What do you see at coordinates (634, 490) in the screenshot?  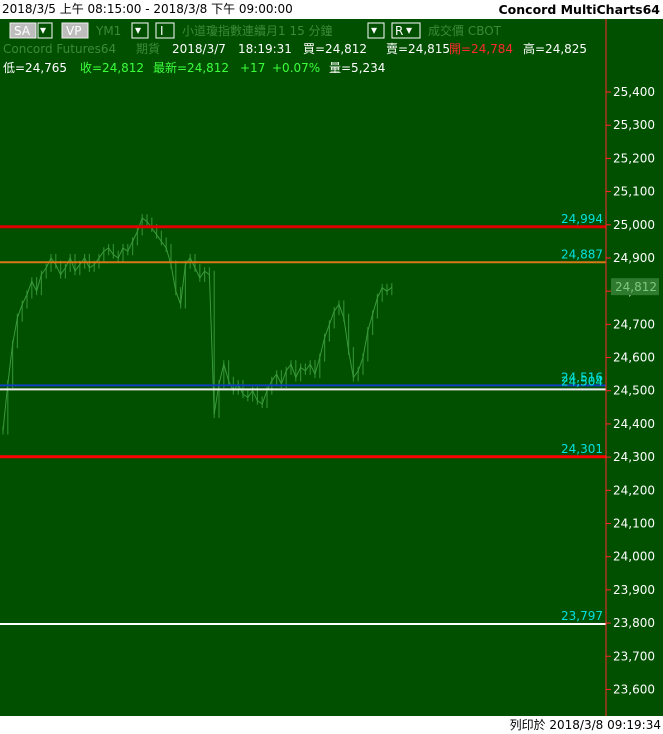 I see `axis-tick-label: 24,200` at bounding box center [634, 490].